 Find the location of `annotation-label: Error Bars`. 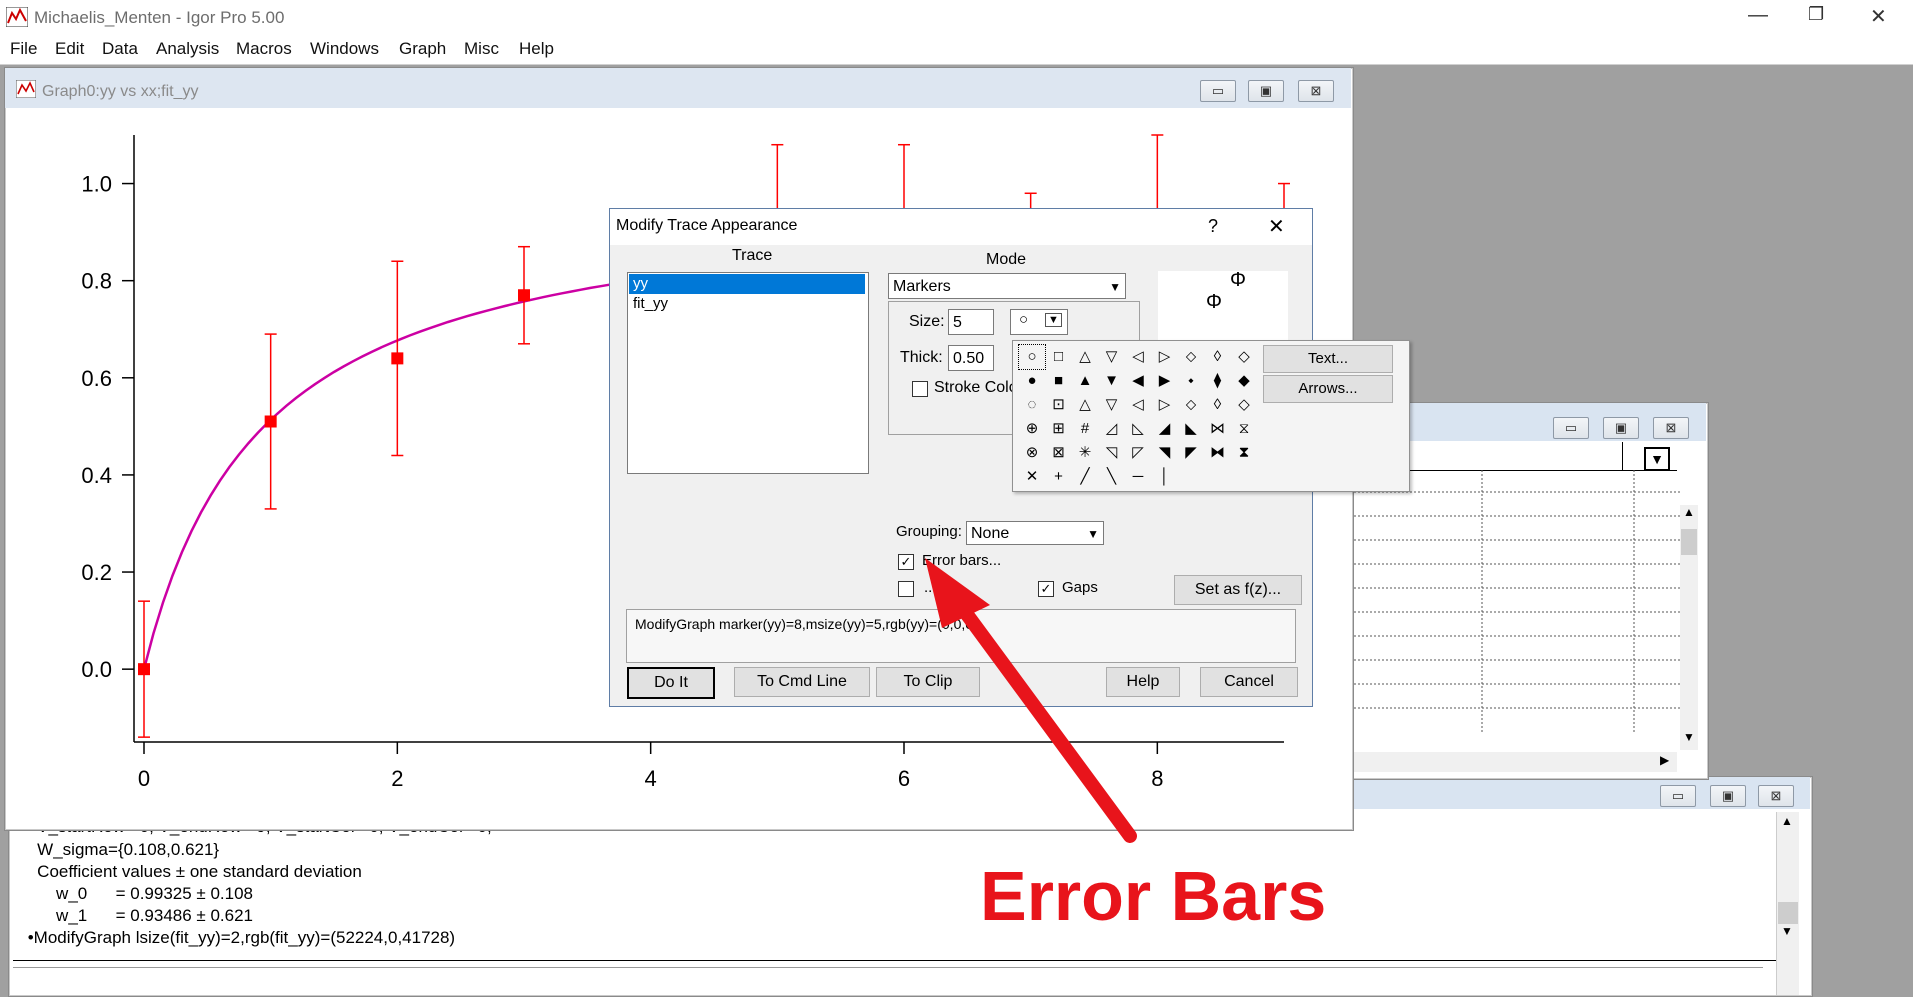

annotation-label: Error Bars is located at coordinates (1153, 896).